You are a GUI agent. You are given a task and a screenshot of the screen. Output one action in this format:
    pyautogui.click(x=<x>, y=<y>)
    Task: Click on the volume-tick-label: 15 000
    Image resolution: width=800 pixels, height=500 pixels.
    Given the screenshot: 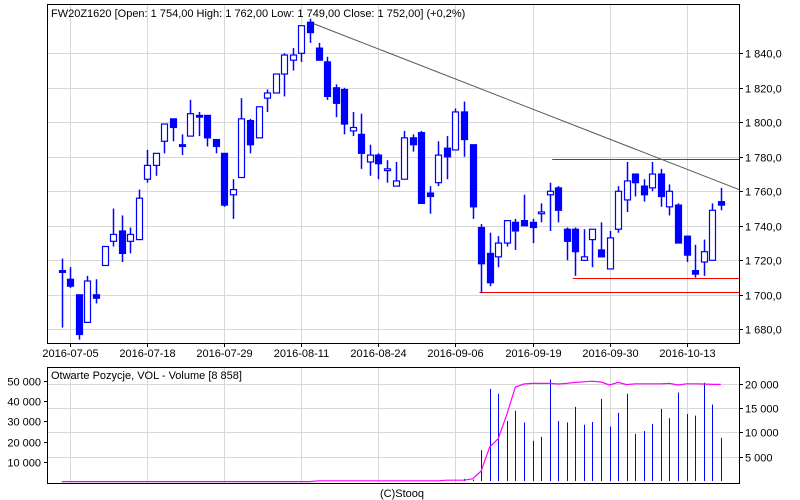 What is the action you would take?
    pyautogui.click(x=762, y=410)
    